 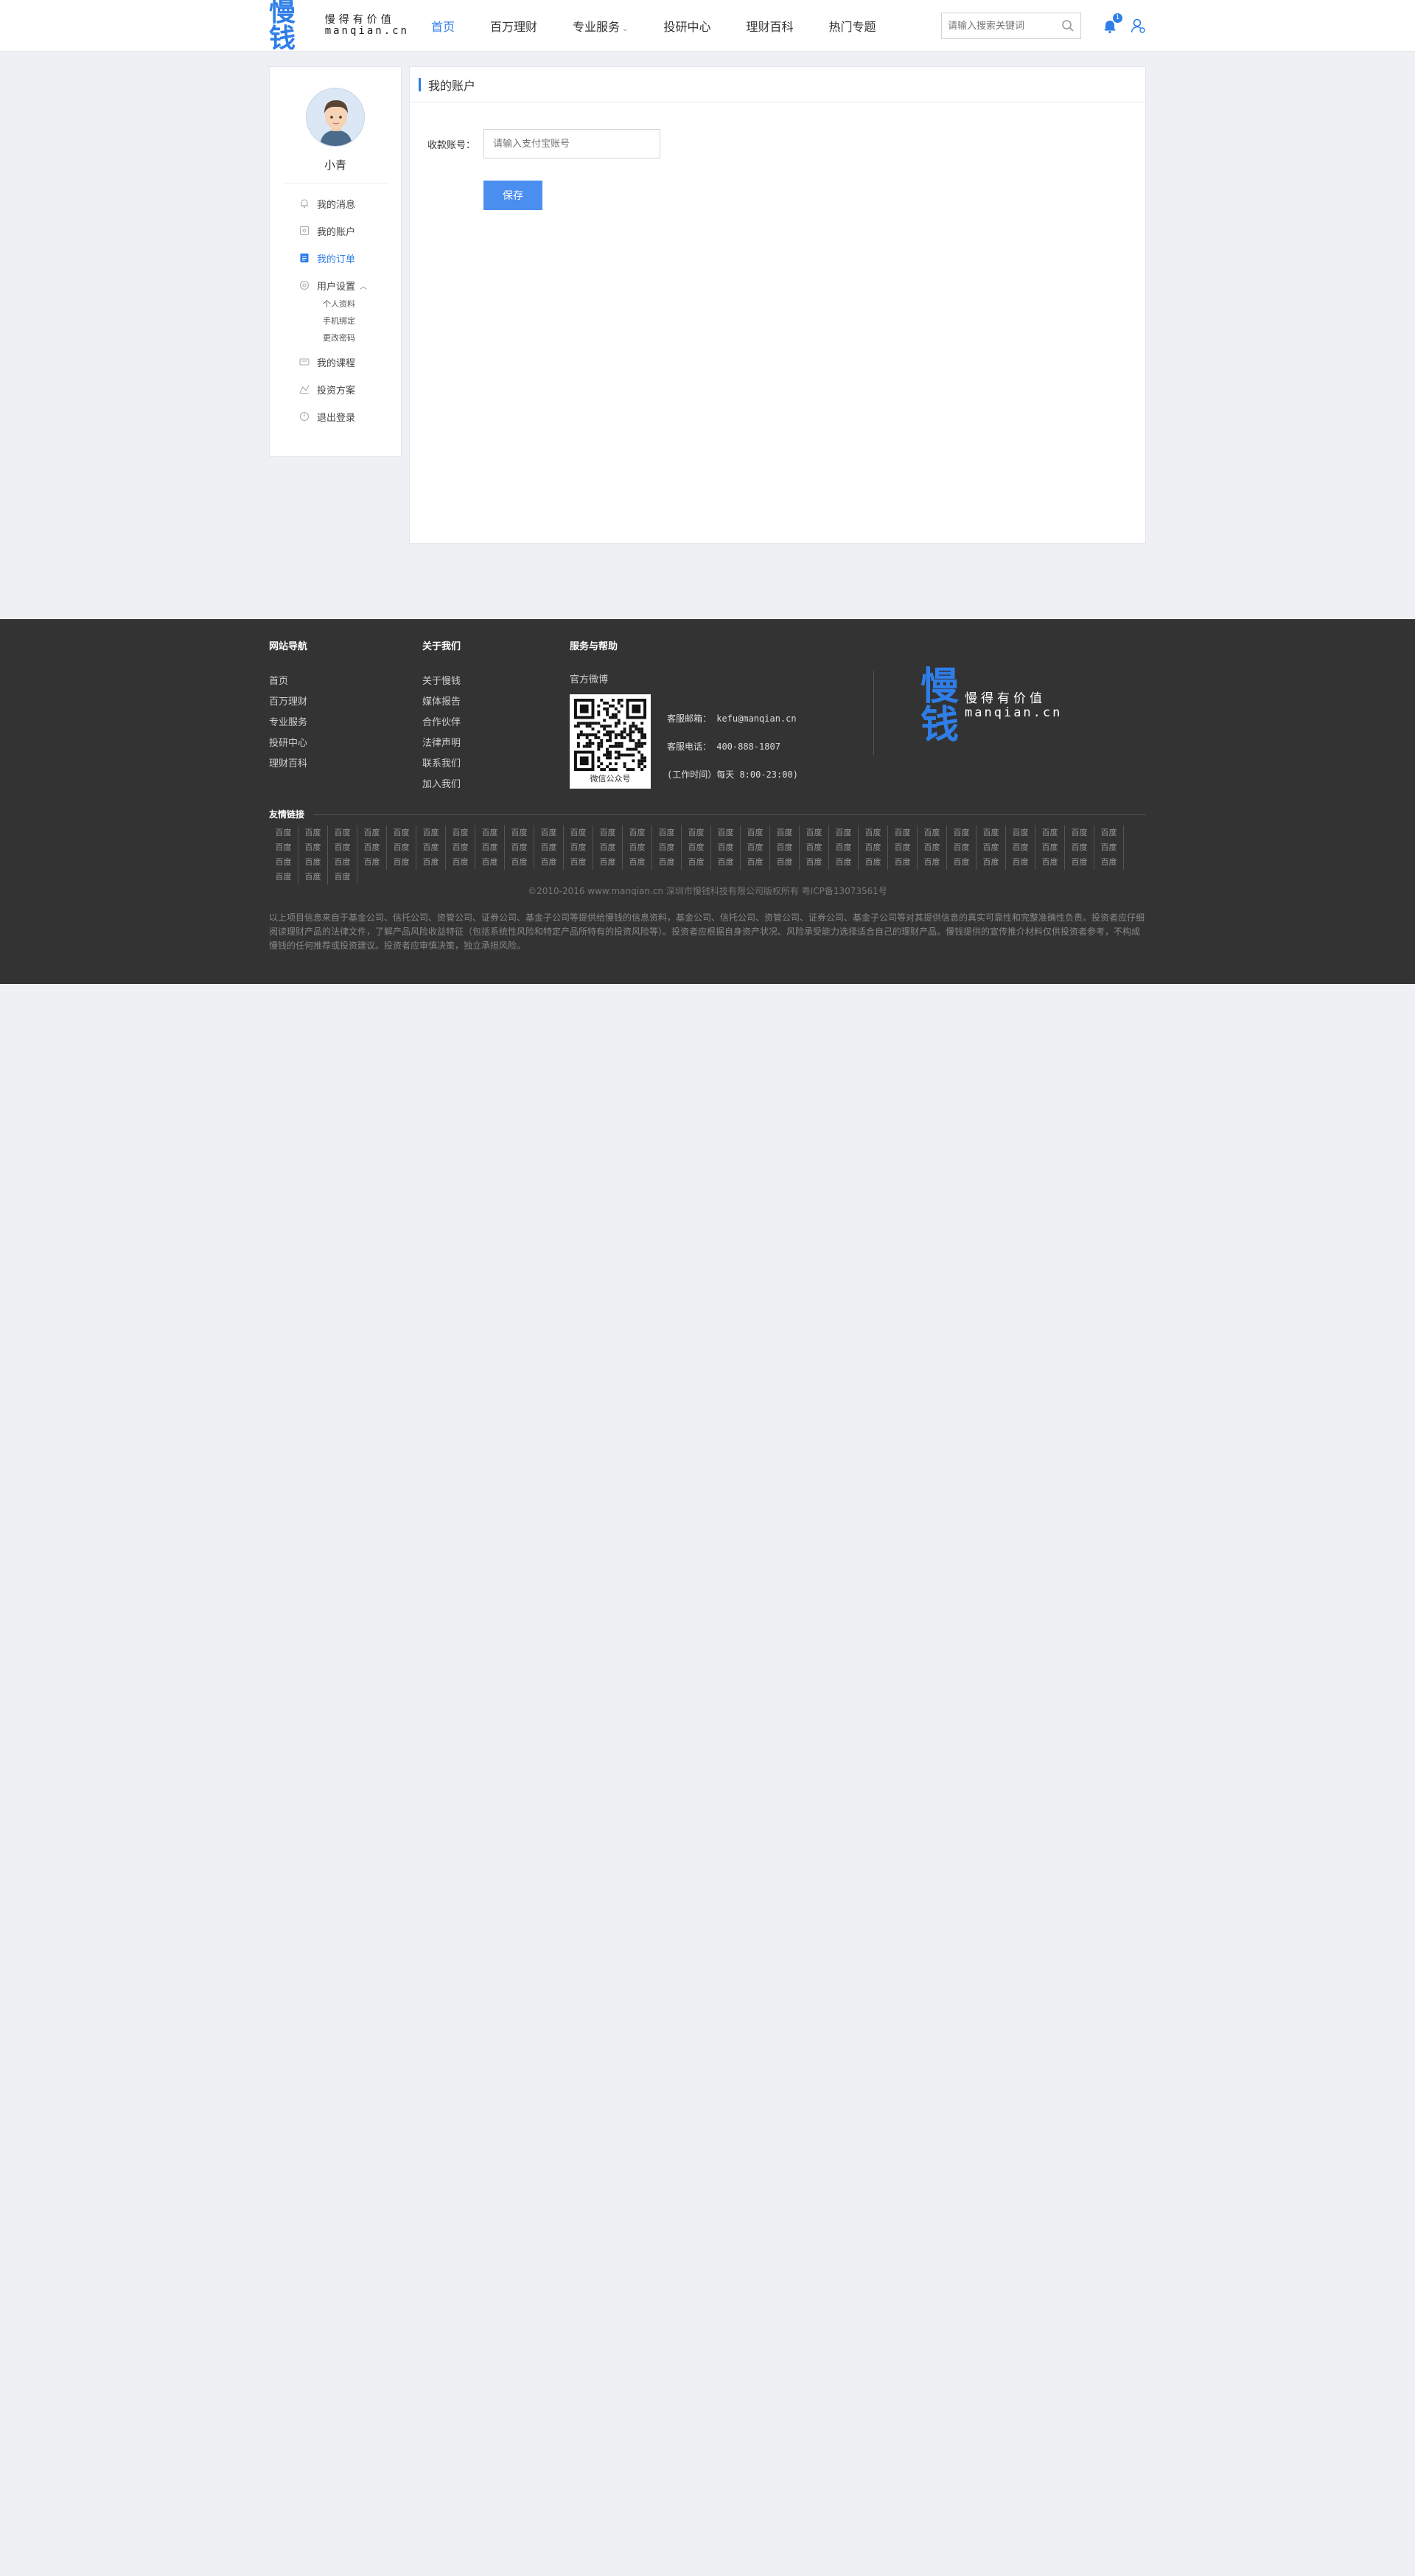 What do you see at coordinates (362, 304) in the screenshot?
I see `submenu-profile: 个人资料` at bounding box center [362, 304].